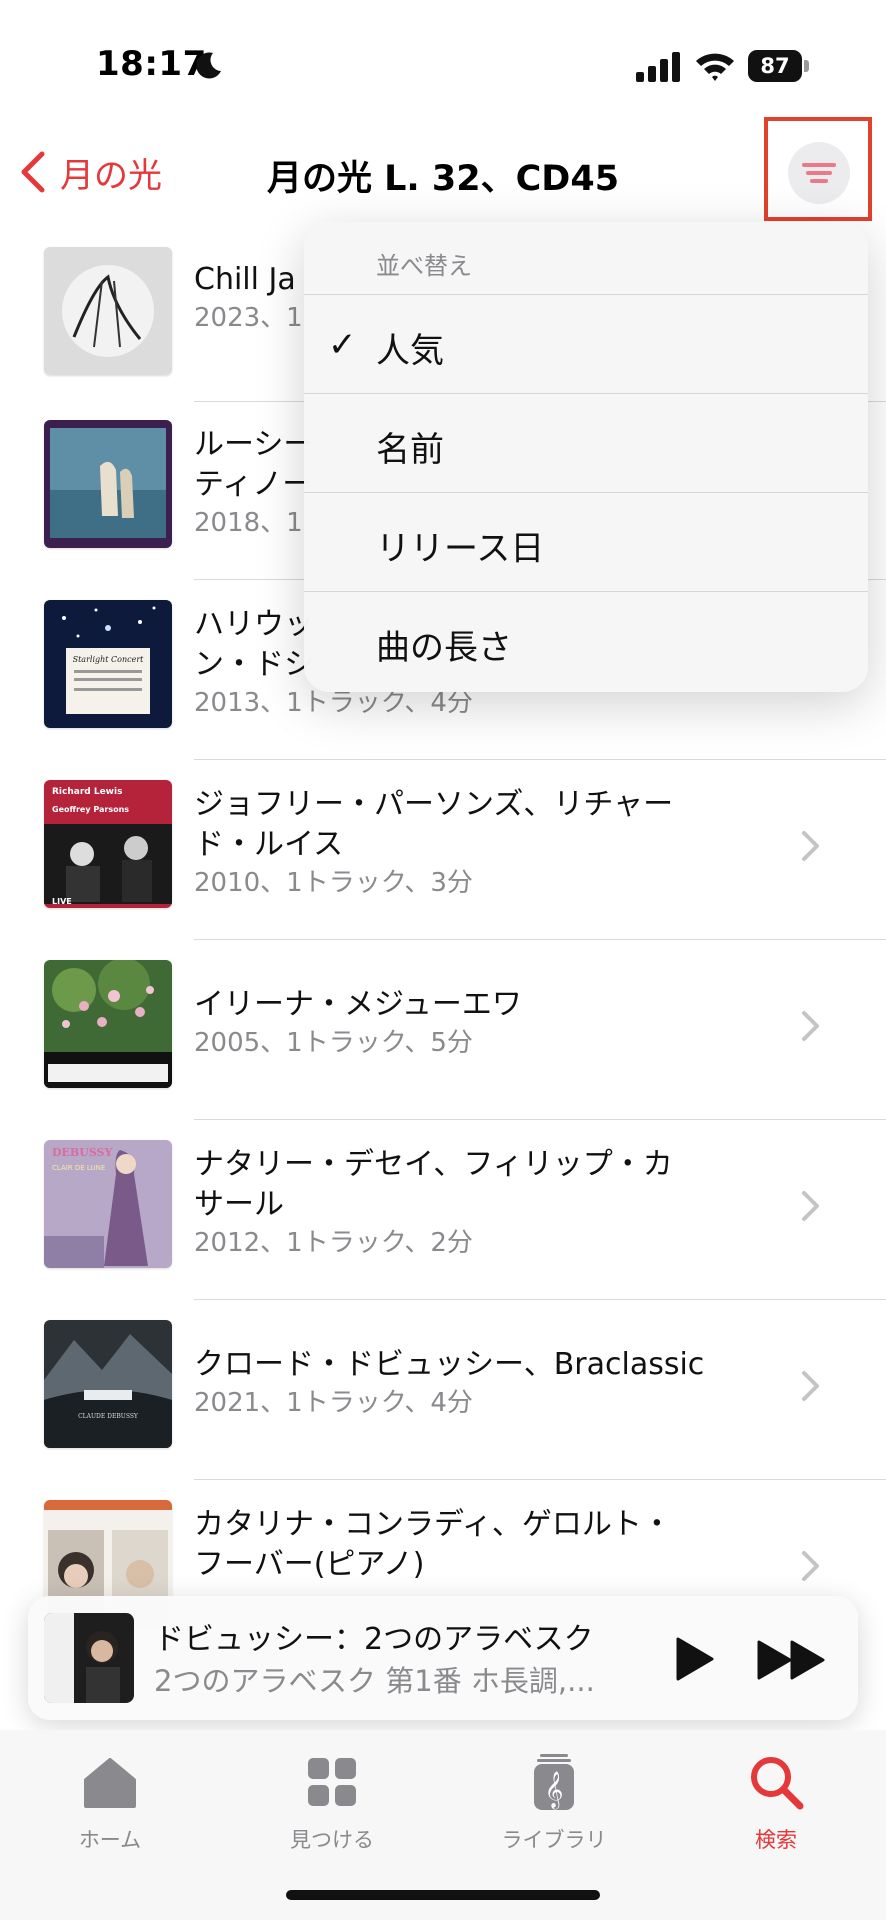 The image size is (886, 1920). Describe the element at coordinates (443, 60) in the screenshot. I see `status-bar: 18:17 87` at that location.